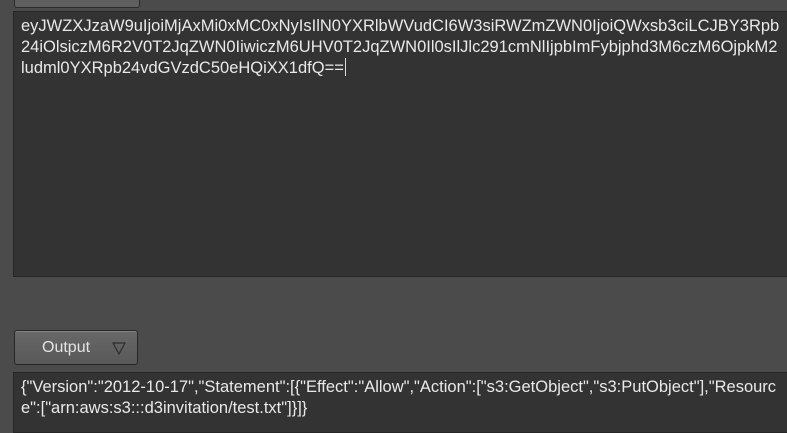  What do you see at coordinates (66, 347) in the screenshot?
I see `output-format-label: Output` at bounding box center [66, 347].